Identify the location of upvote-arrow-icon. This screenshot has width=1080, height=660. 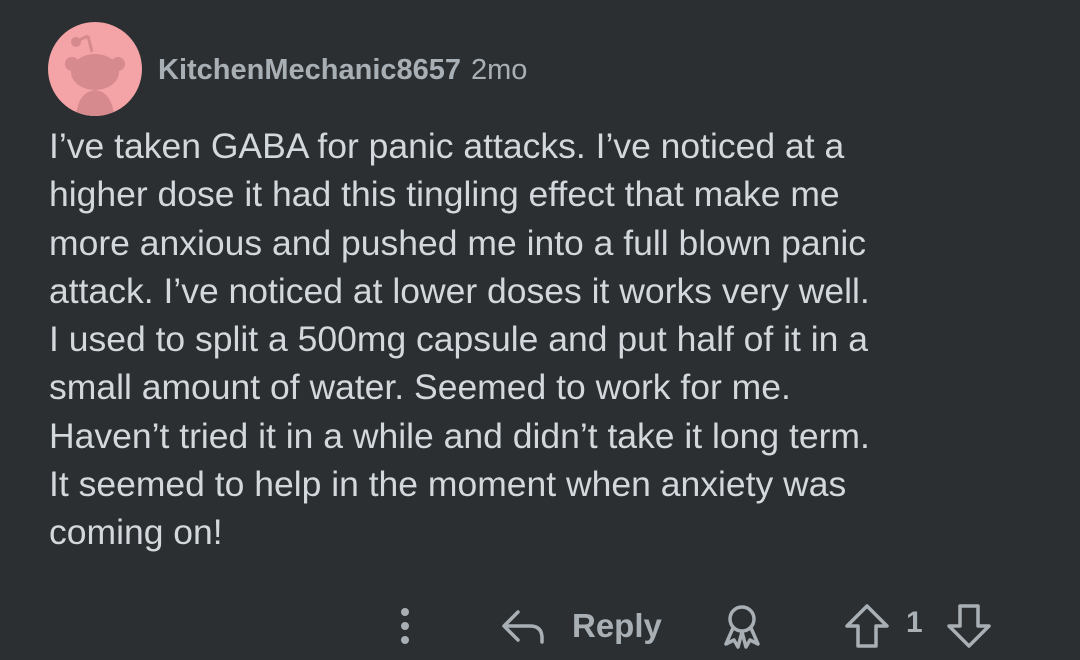
(867, 626).